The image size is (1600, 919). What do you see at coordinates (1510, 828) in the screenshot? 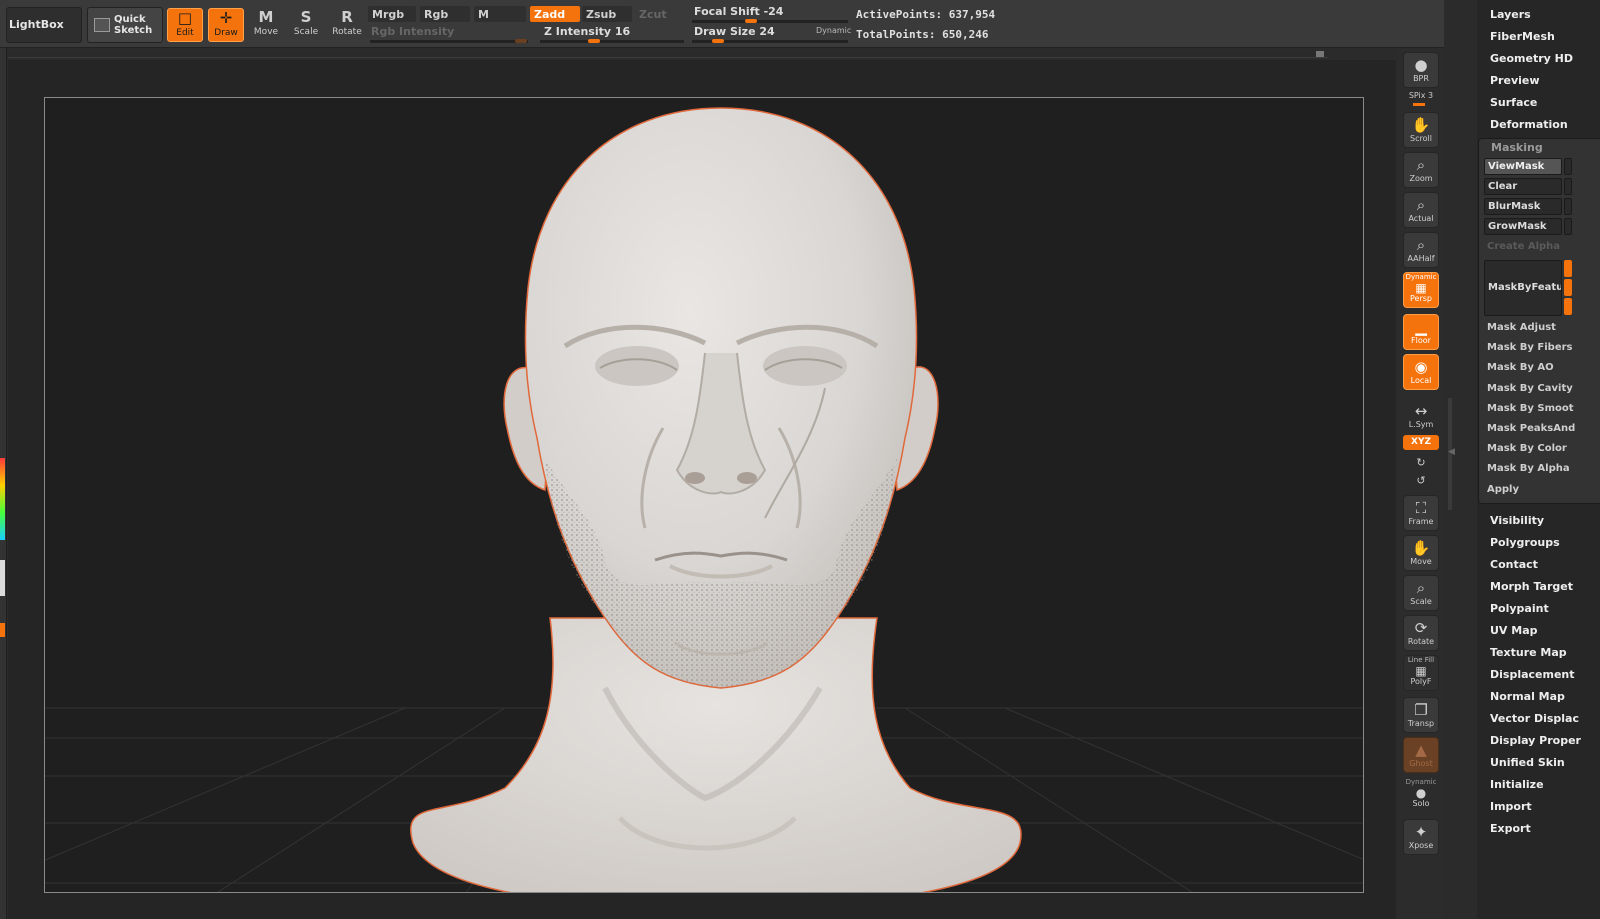
I see `menu-export: Export` at bounding box center [1510, 828].